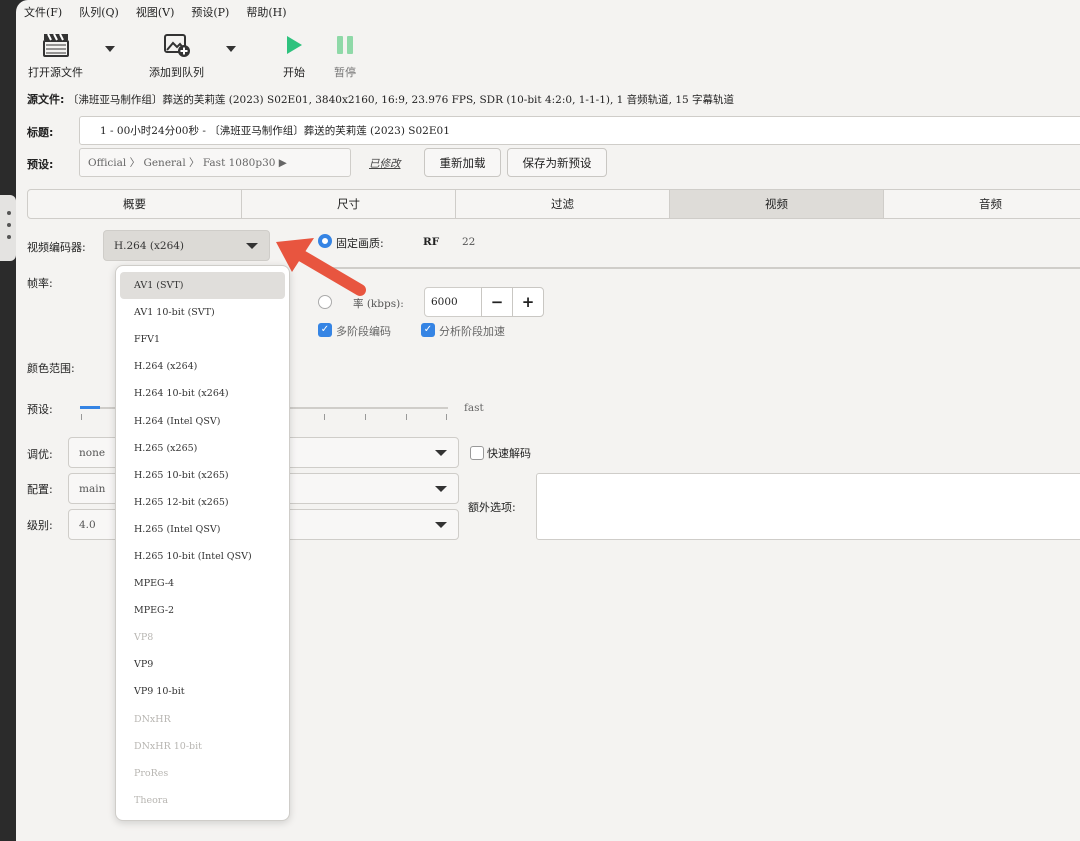  I want to click on title-label: 标题:, so click(40, 132).